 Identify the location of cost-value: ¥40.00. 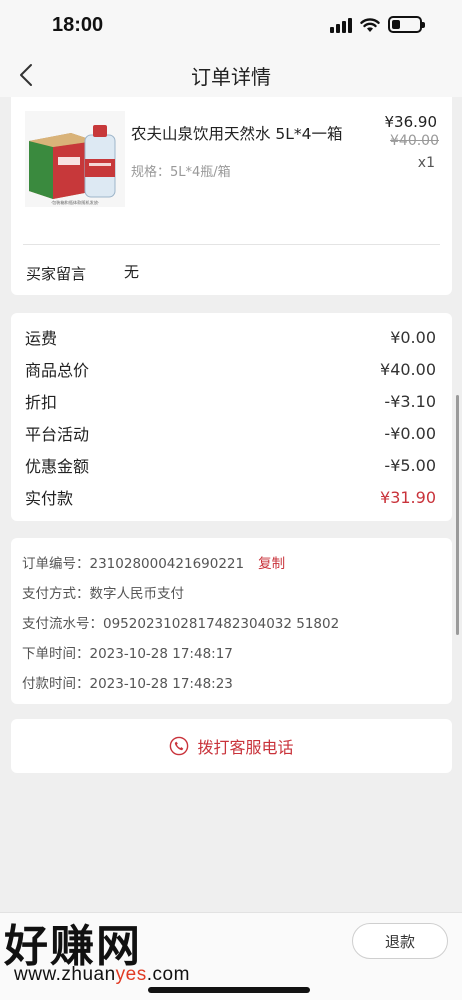
(408, 369).